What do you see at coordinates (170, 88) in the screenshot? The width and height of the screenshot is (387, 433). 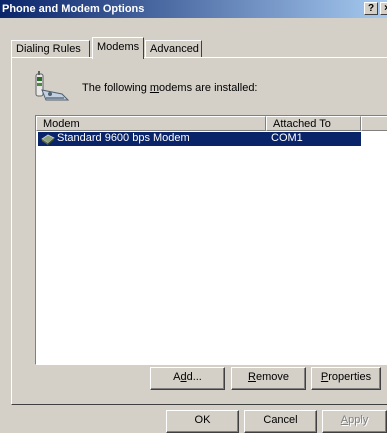 I see `info-text: The following modems are installed:` at bounding box center [170, 88].